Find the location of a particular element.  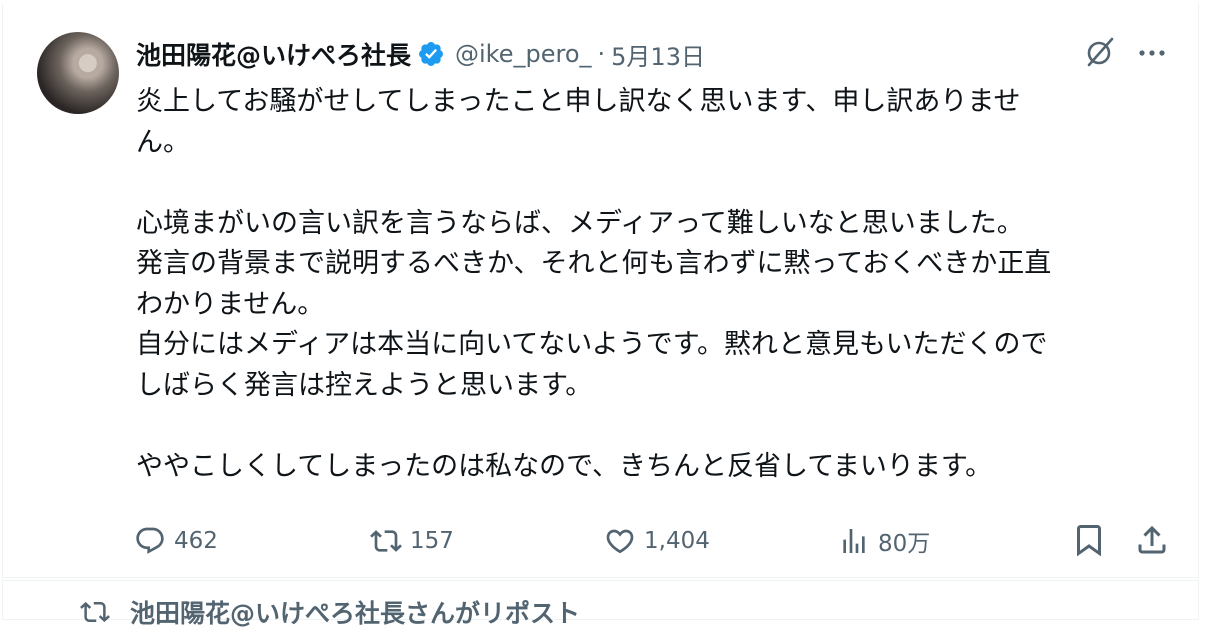

views-icon is located at coordinates (854, 541).